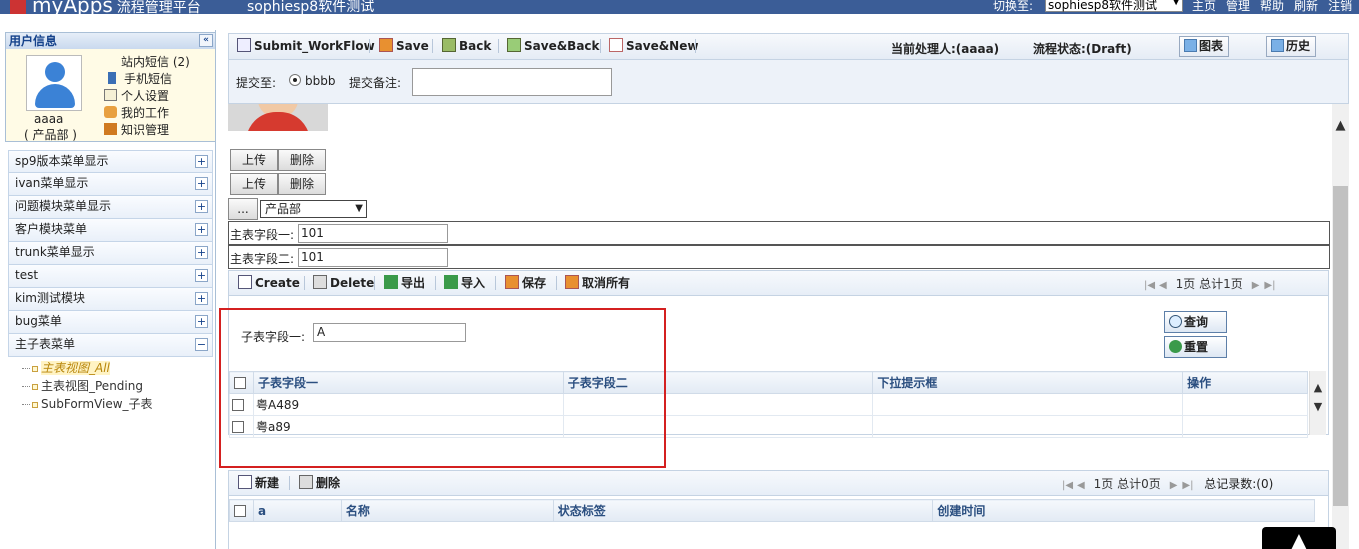 The image size is (1359, 549). What do you see at coordinates (1245, 382) in the screenshot?
I see `column-header: 操作` at bounding box center [1245, 382].